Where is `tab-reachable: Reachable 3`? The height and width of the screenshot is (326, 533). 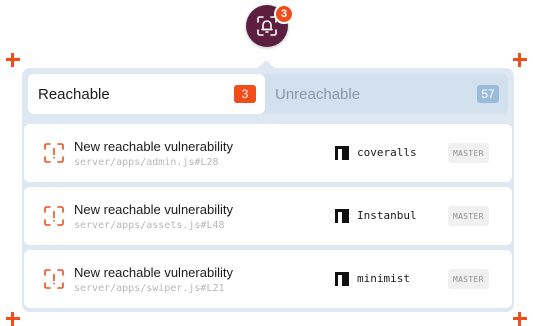
tab-reachable: Reachable 3 is located at coordinates (146, 94).